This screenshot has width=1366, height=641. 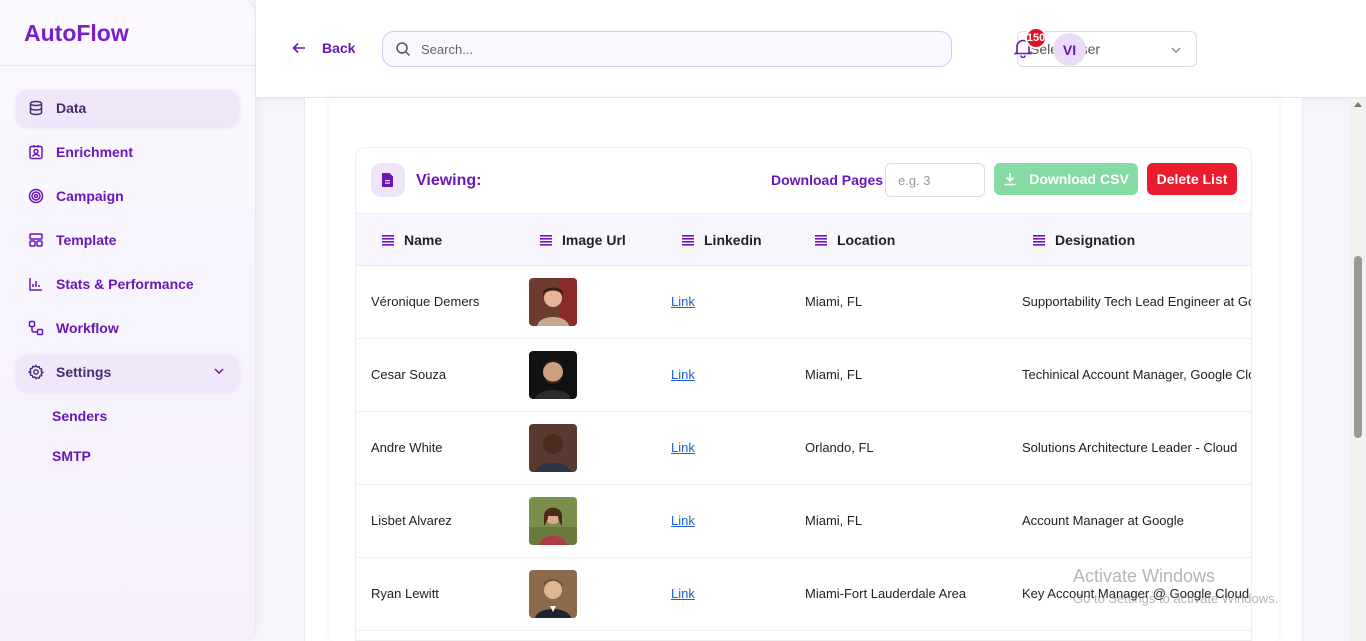 I want to click on target-icon, so click(x=36, y=196).